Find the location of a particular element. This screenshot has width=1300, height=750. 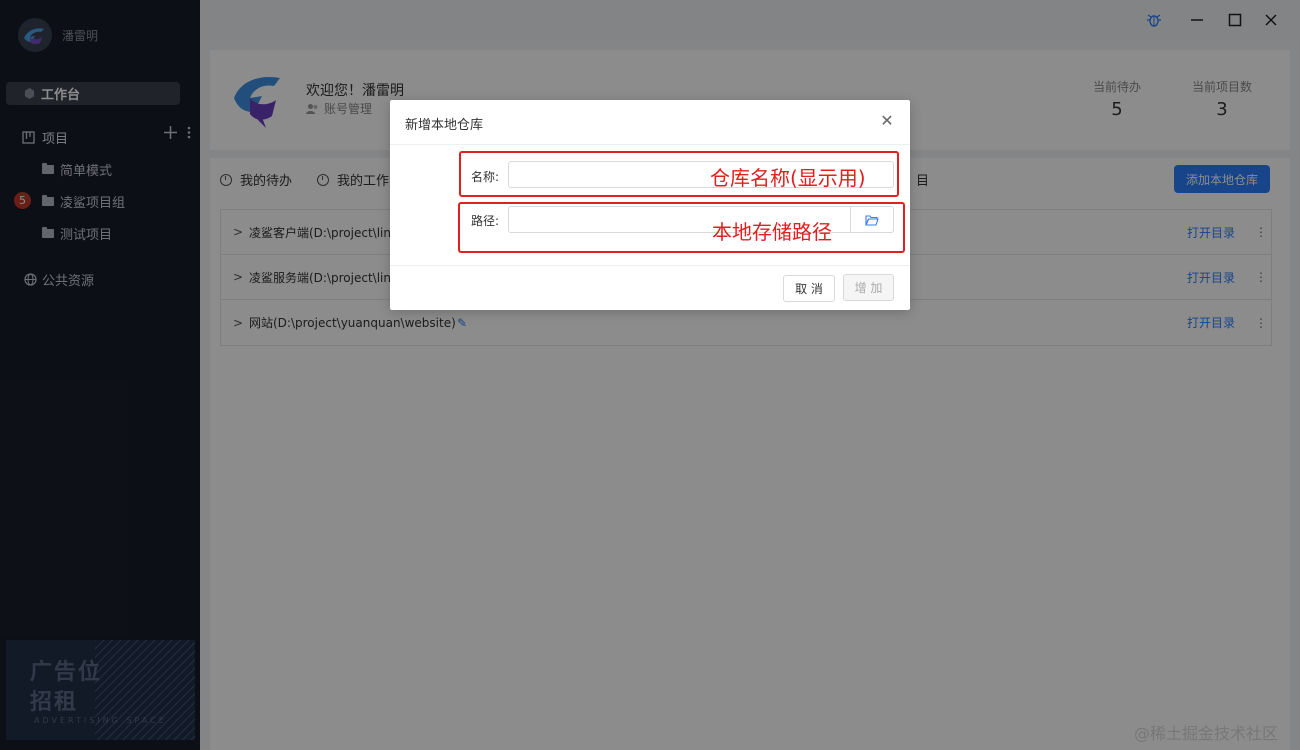

annotation-box-path is located at coordinates (681, 227).